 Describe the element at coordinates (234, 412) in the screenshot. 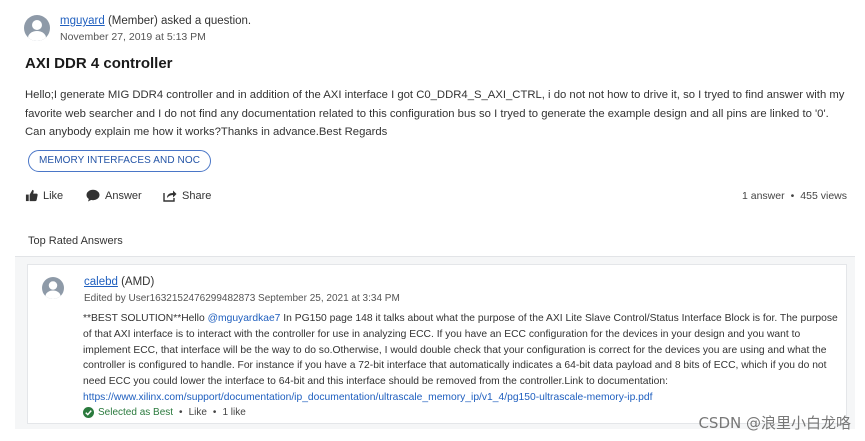

I see `answer-like-count: 1 like` at that location.